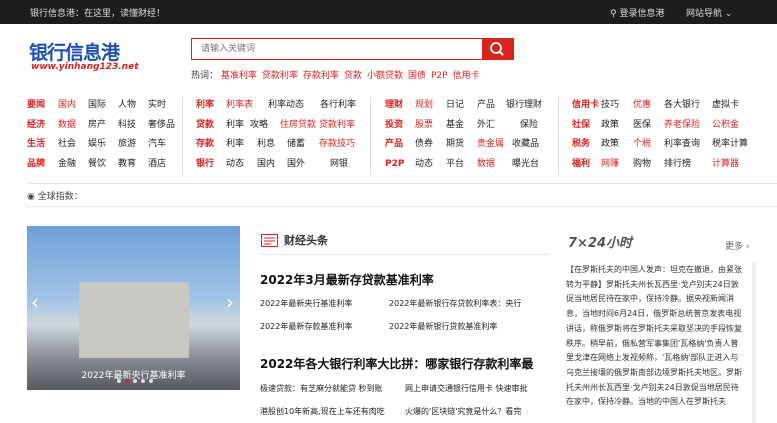  What do you see at coordinates (637, 12) in the screenshot?
I see `login-link: ⚲ 登录信息港` at bounding box center [637, 12].